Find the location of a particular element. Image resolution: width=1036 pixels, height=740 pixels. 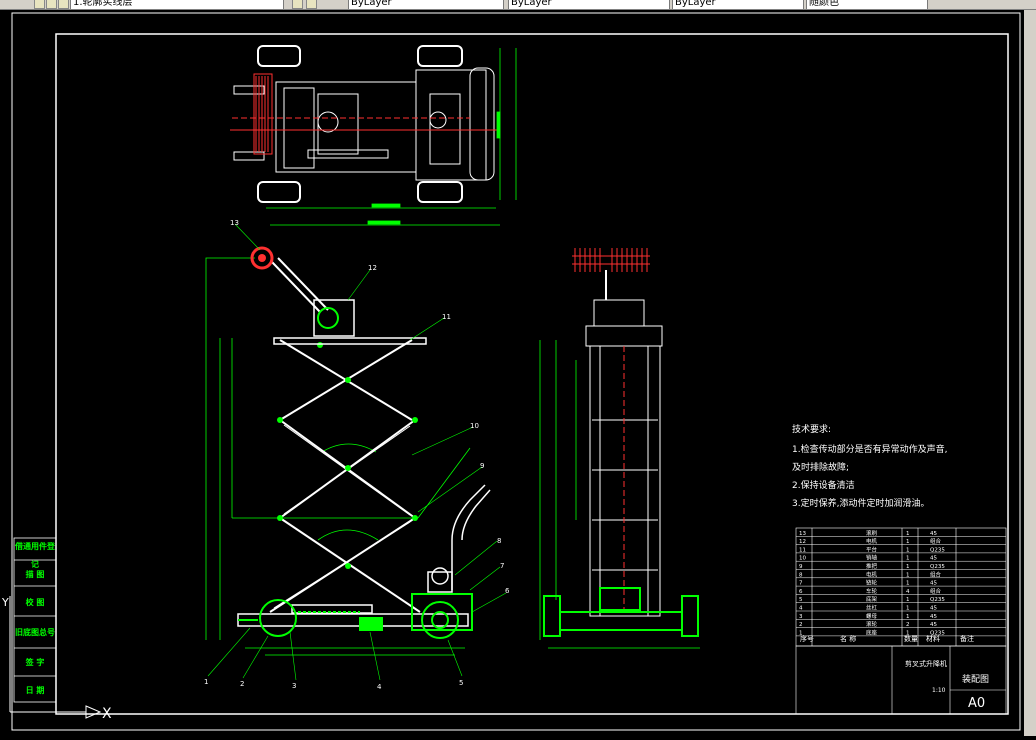

bom-cell: 平台 is located at coordinates (872, 549).